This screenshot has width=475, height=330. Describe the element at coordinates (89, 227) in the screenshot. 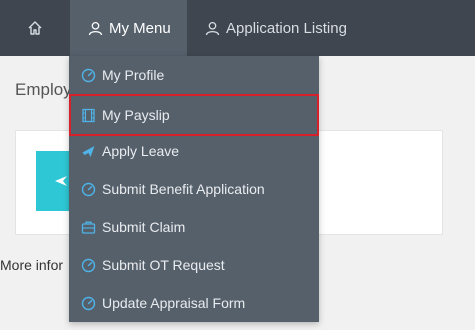

I see `briefcase-icon` at that location.